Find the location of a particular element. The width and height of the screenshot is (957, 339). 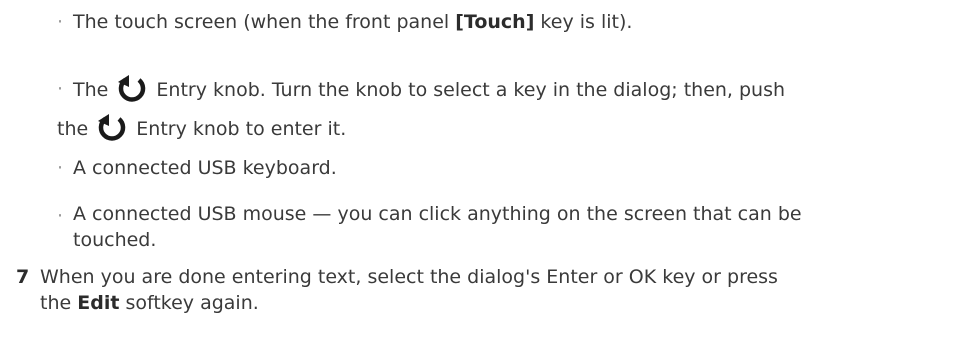

text-span: Entry knob to enter it. is located at coordinates (238, 129).